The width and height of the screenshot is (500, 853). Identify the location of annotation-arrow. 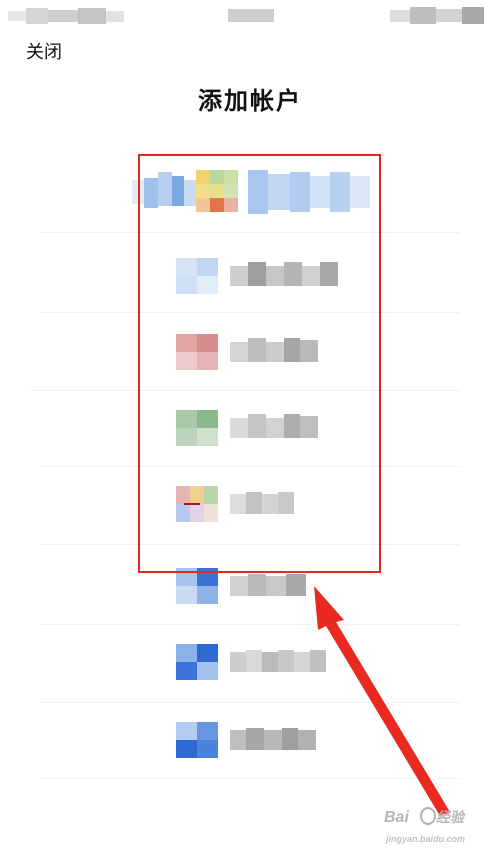
(382, 701).